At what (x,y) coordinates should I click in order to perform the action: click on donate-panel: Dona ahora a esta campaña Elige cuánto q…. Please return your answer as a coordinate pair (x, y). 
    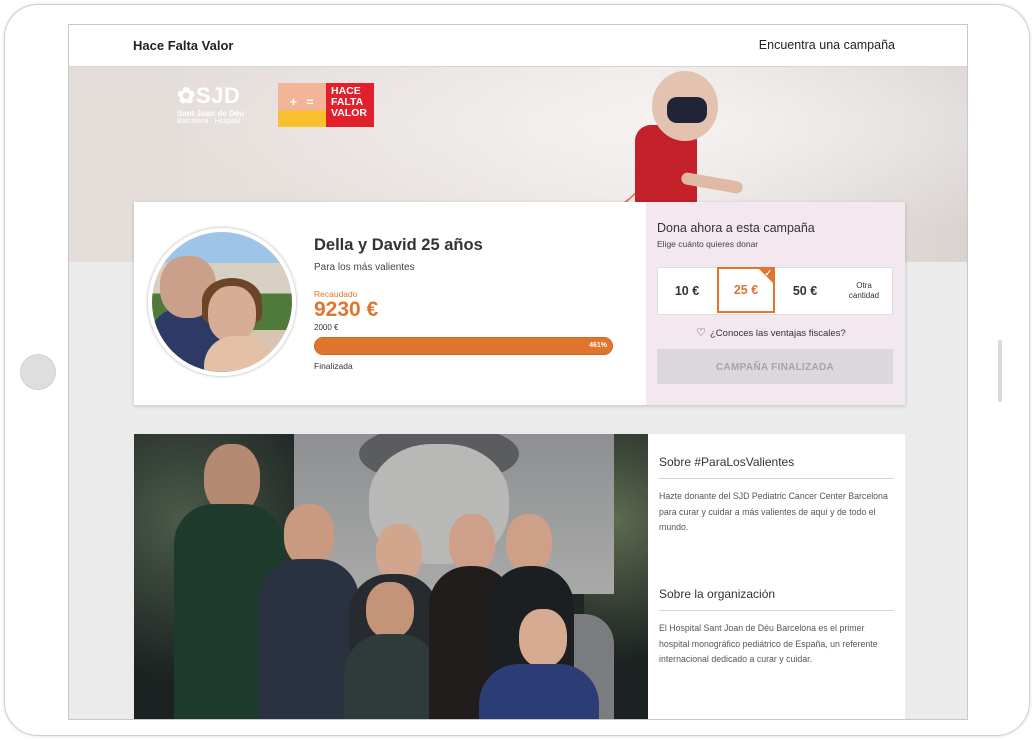
    Looking at the image, I should click on (775, 303).